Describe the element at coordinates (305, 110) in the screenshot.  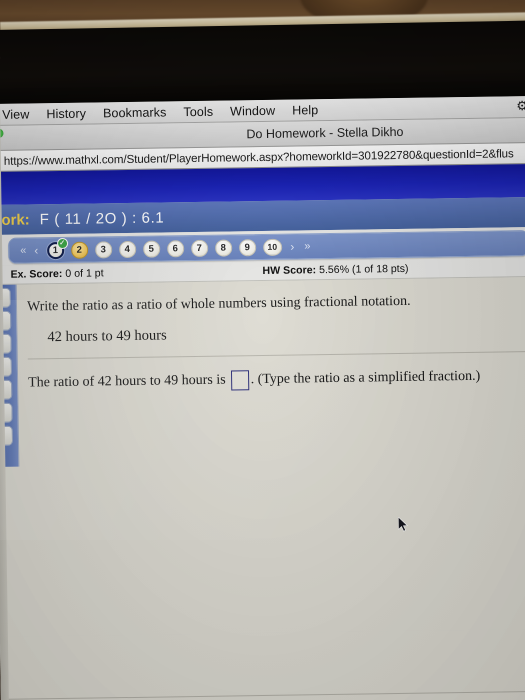
I see `menu-item-help: Help` at that location.